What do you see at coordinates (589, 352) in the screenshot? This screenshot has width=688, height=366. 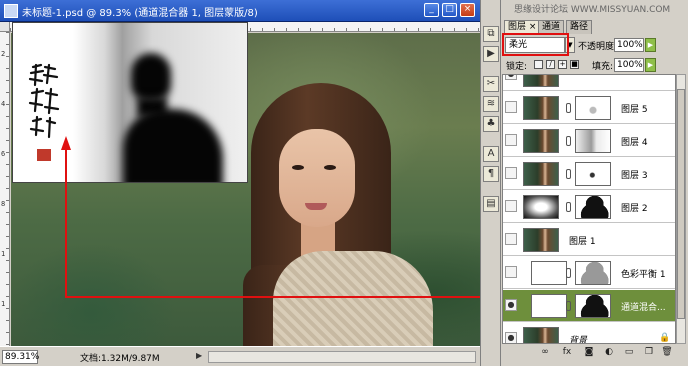 I see `mask-icon: ◙` at bounding box center [589, 352].